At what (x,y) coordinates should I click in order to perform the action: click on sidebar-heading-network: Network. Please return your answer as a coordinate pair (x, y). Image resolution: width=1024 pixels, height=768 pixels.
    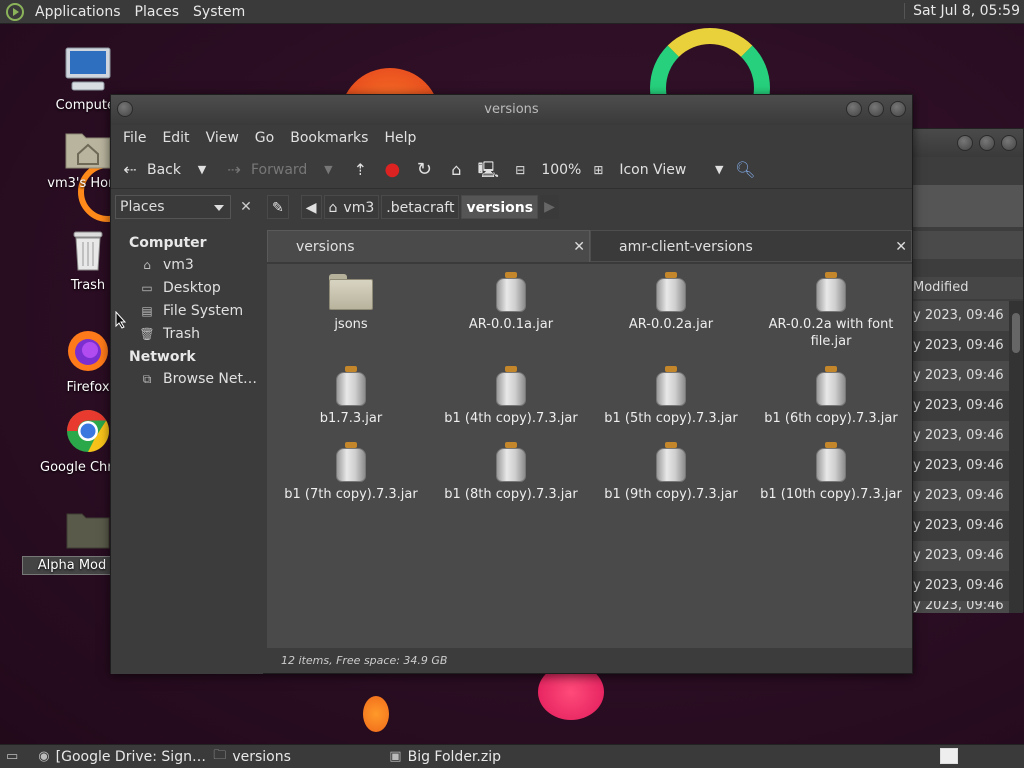
    Looking at the image, I should click on (162, 357).